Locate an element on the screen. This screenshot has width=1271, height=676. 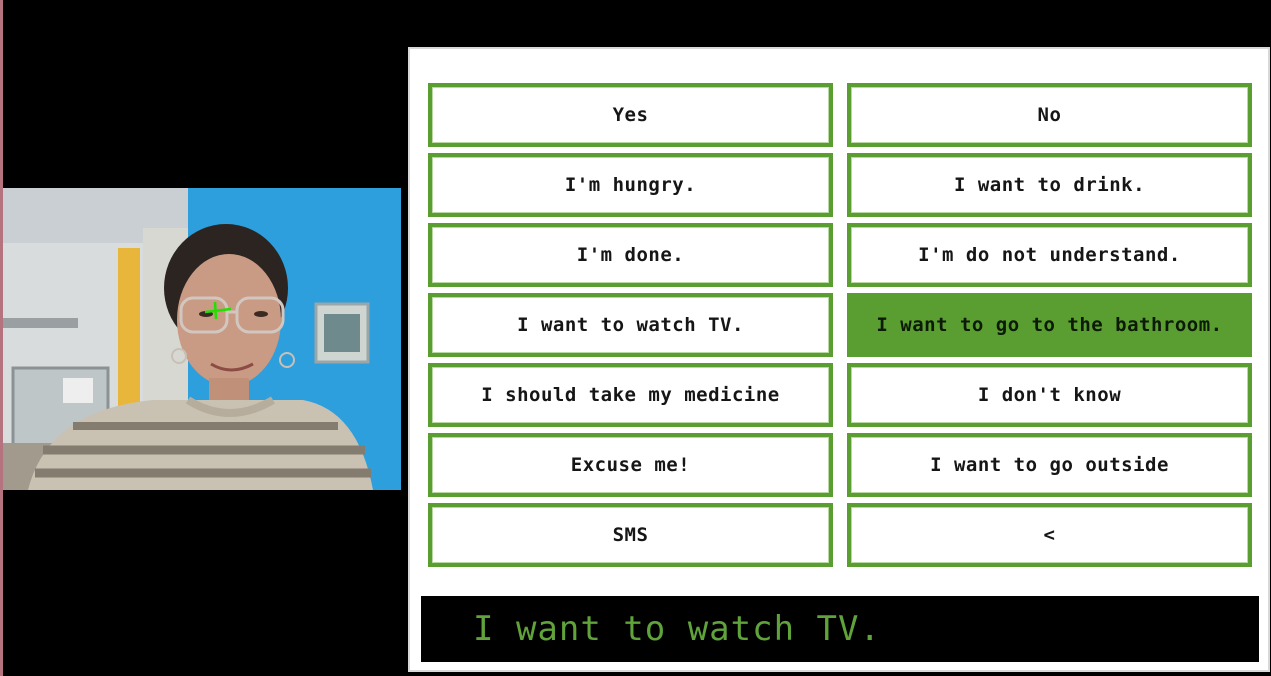
webcam-feed is located at coordinates (202, 339).